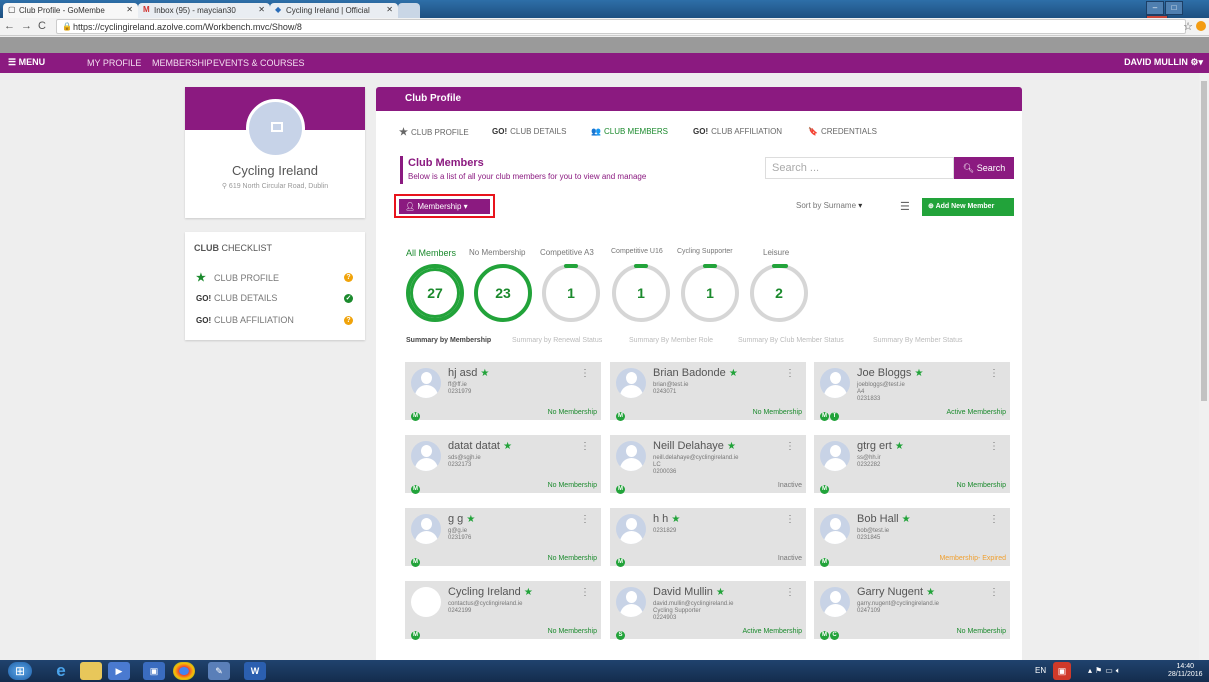 This screenshot has width=1209, height=682. What do you see at coordinates (497, 252) in the screenshot?
I see `filter-label-no-membership: No Membership` at bounding box center [497, 252].